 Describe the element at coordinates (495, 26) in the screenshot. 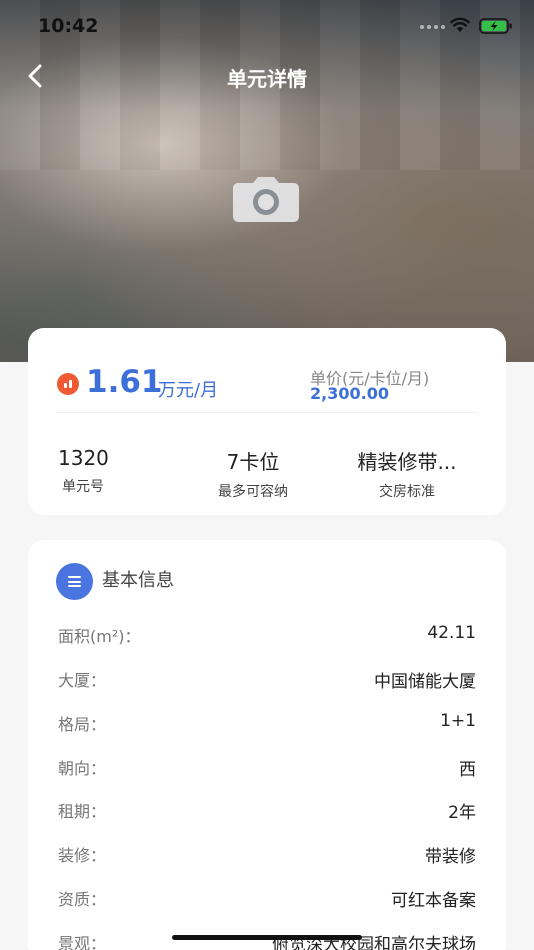

I see `battery-charging-icon` at that location.